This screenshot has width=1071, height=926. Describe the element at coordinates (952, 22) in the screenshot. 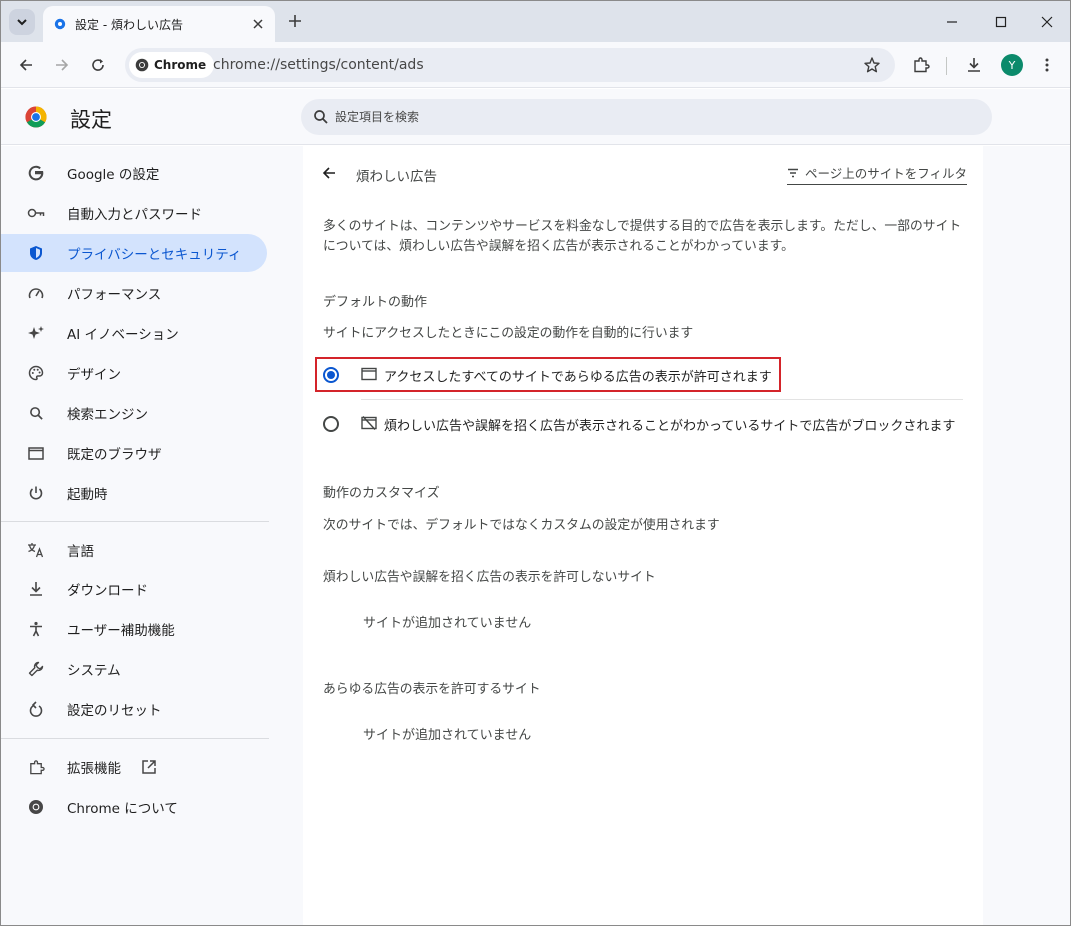

I see `minimize-button` at that location.